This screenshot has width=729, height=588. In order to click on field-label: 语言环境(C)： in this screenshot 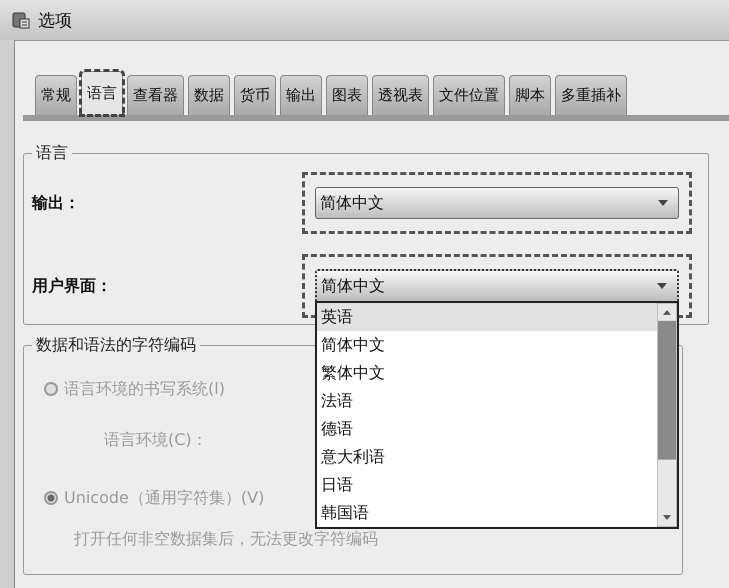, I will do `click(156, 440)`.